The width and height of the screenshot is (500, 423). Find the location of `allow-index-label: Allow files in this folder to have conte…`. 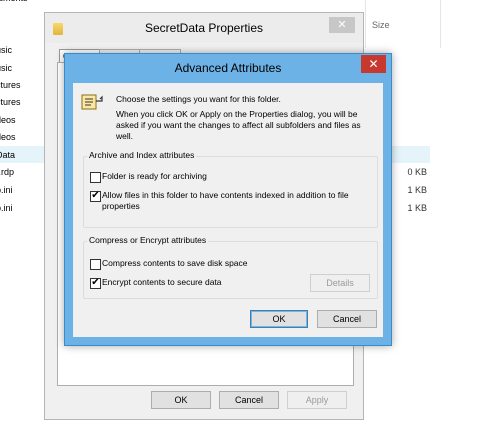

allow-index-label: Allow files in this folder to have conte… is located at coordinates (237, 201).